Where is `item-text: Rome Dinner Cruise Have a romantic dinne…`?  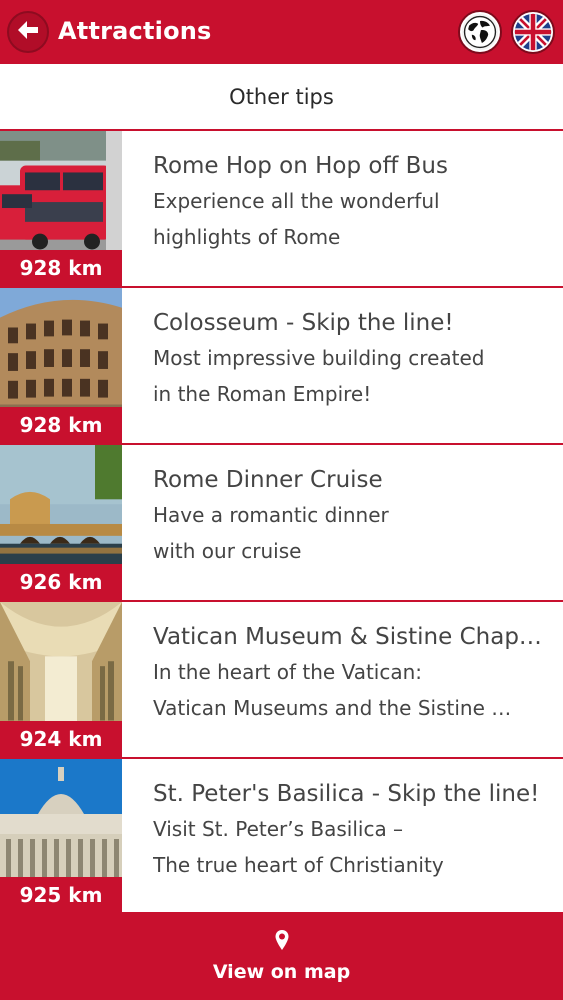 item-text: Rome Dinner Cruise Have a romantic dinne… is located at coordinates (348, 516).